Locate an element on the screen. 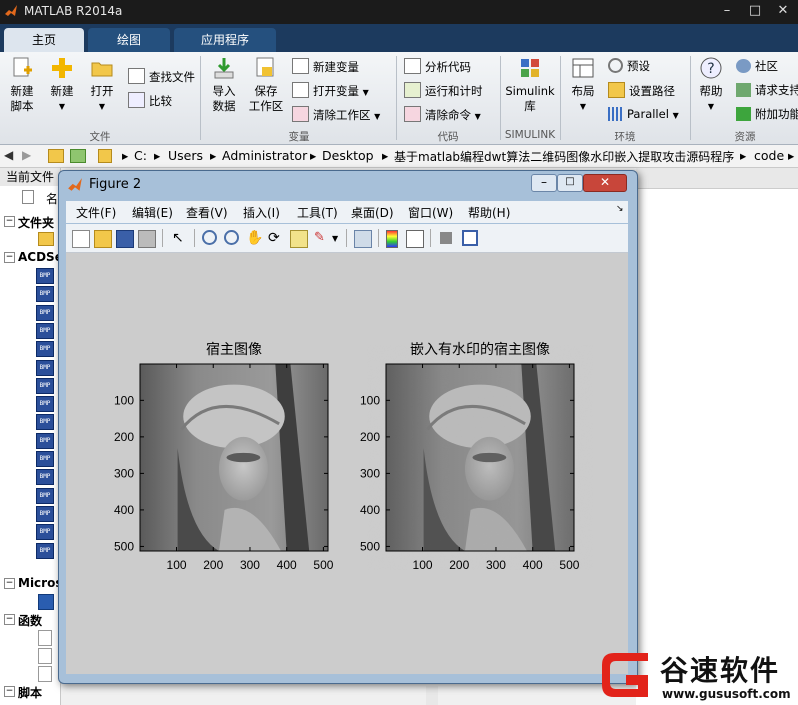  colorbar-icon is located at coordinates (392, 239).